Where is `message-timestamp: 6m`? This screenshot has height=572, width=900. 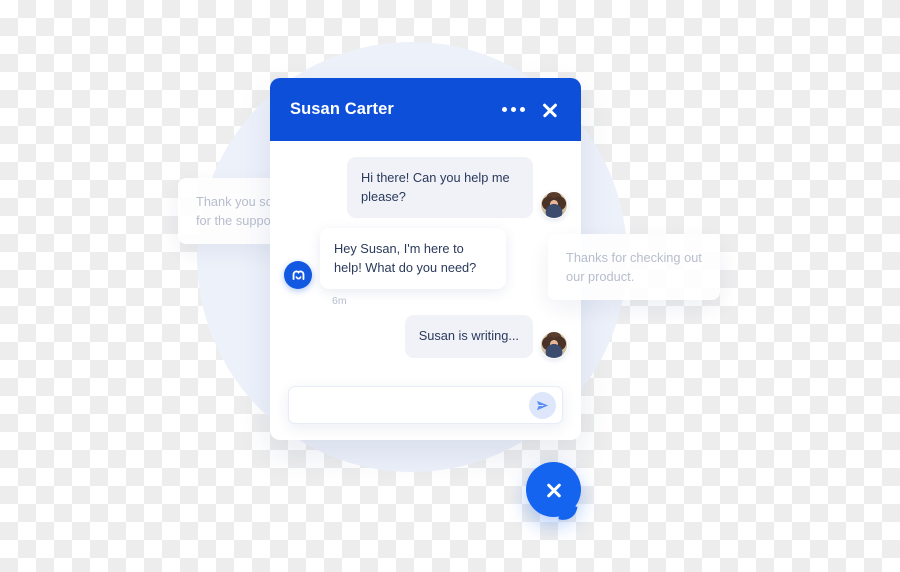
message-timestamp: 6m is located at coordinates (339, 301).